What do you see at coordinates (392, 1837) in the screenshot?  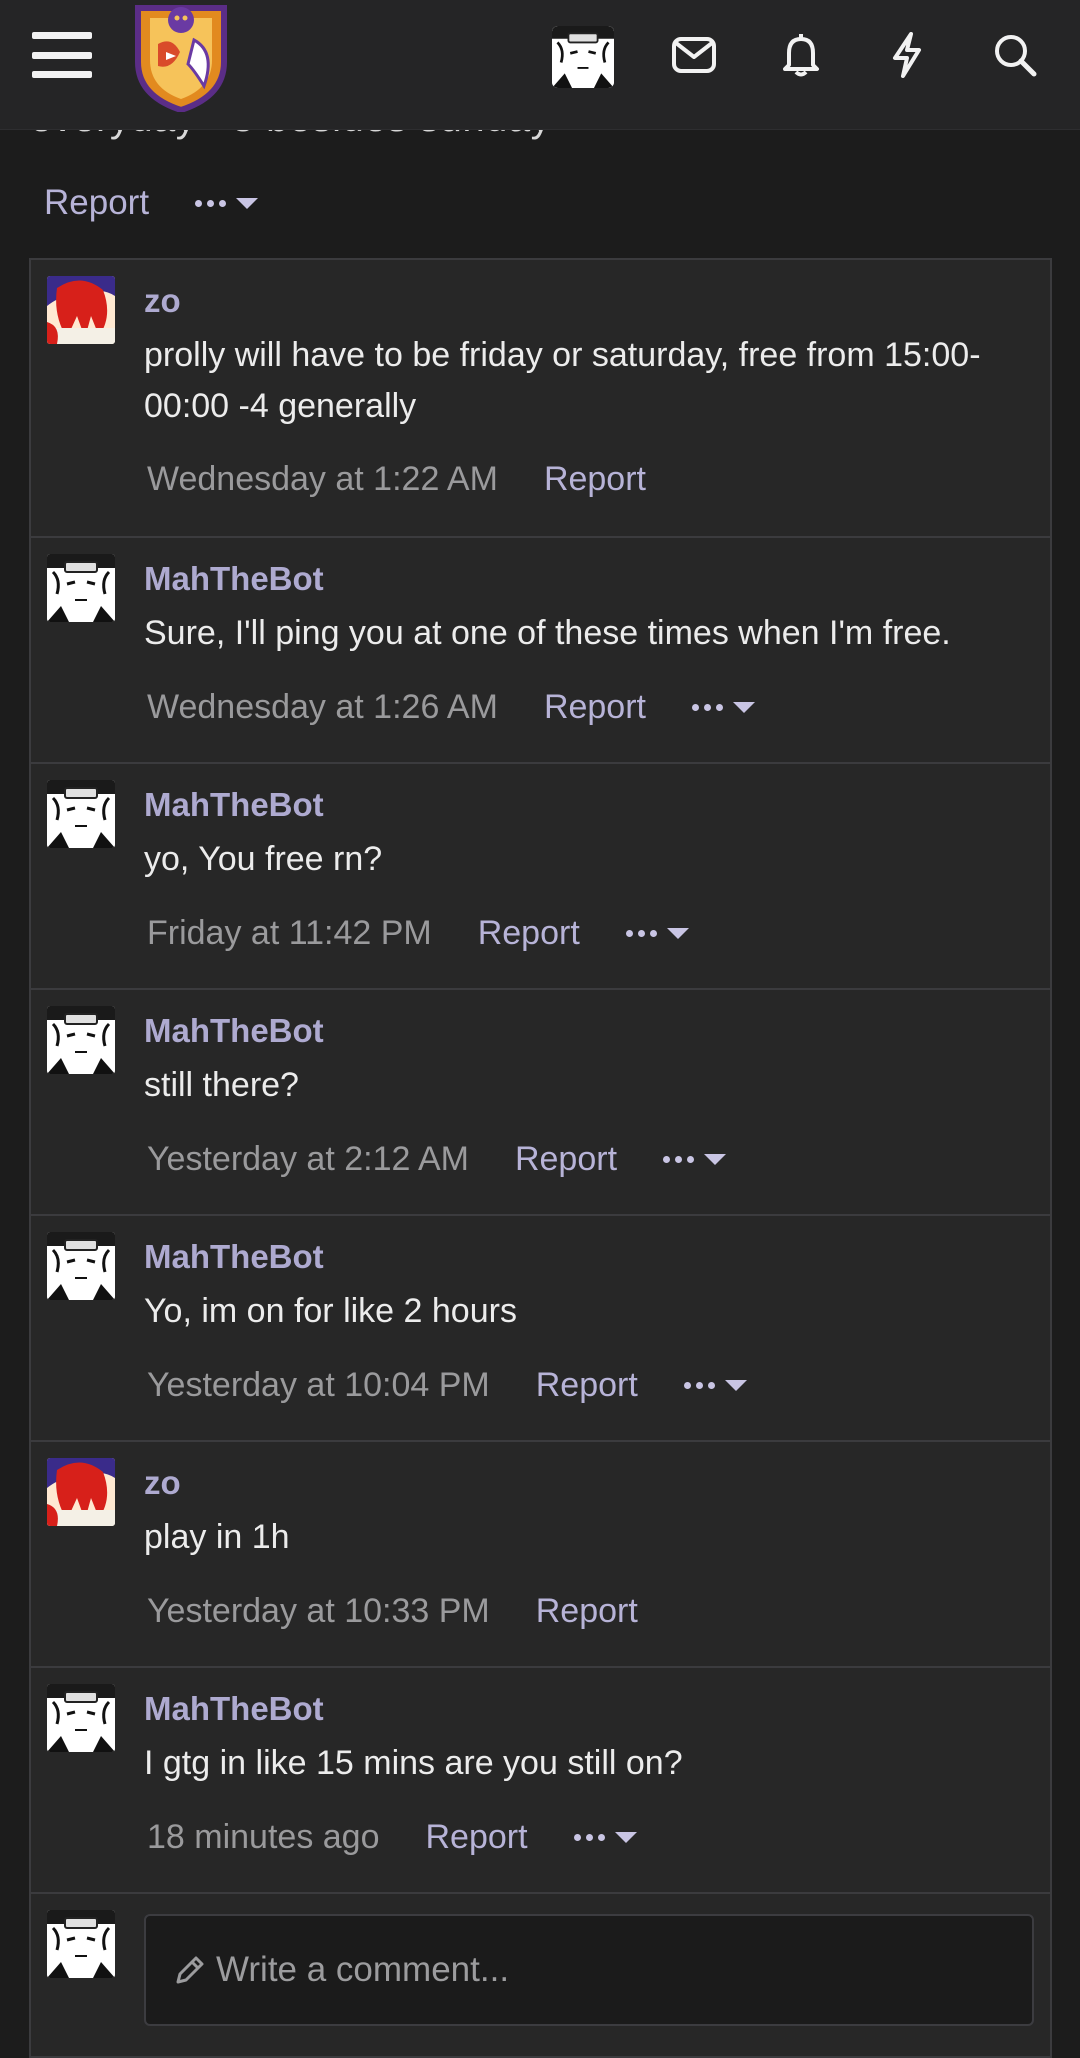 I see `comment-meta: 18 minutes ago Report` at bounding box center [392, 1837].